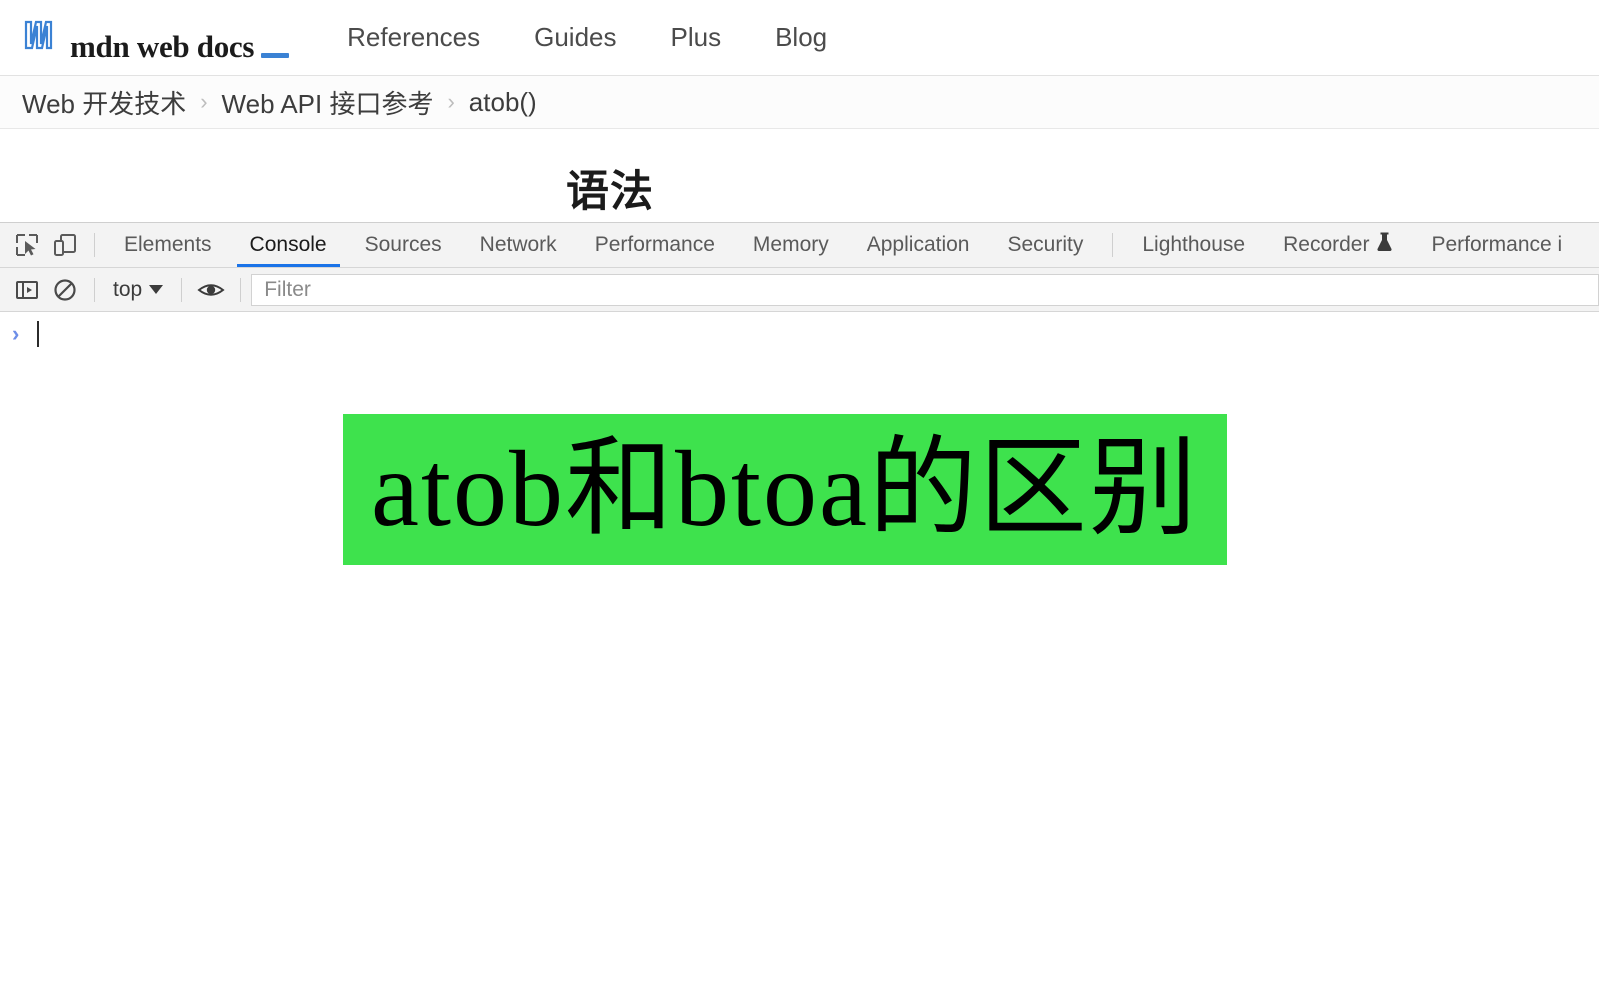  I want to click on mdn-header: mdn web docs References Guides Plus Blog, so click(799, 38).